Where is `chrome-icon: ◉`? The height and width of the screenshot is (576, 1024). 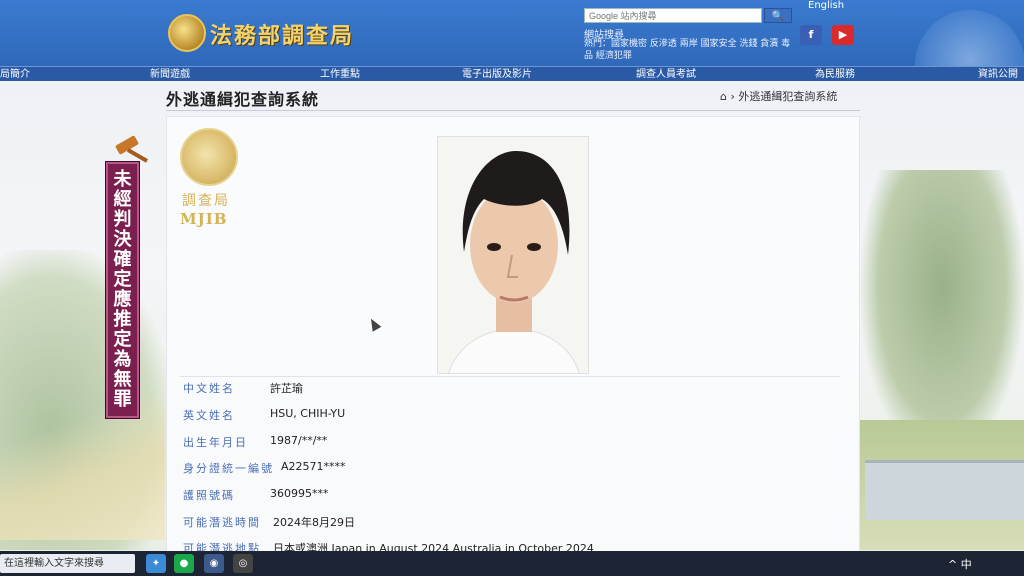 chrome-icon: ◉ is located at coordinates (214, 563).